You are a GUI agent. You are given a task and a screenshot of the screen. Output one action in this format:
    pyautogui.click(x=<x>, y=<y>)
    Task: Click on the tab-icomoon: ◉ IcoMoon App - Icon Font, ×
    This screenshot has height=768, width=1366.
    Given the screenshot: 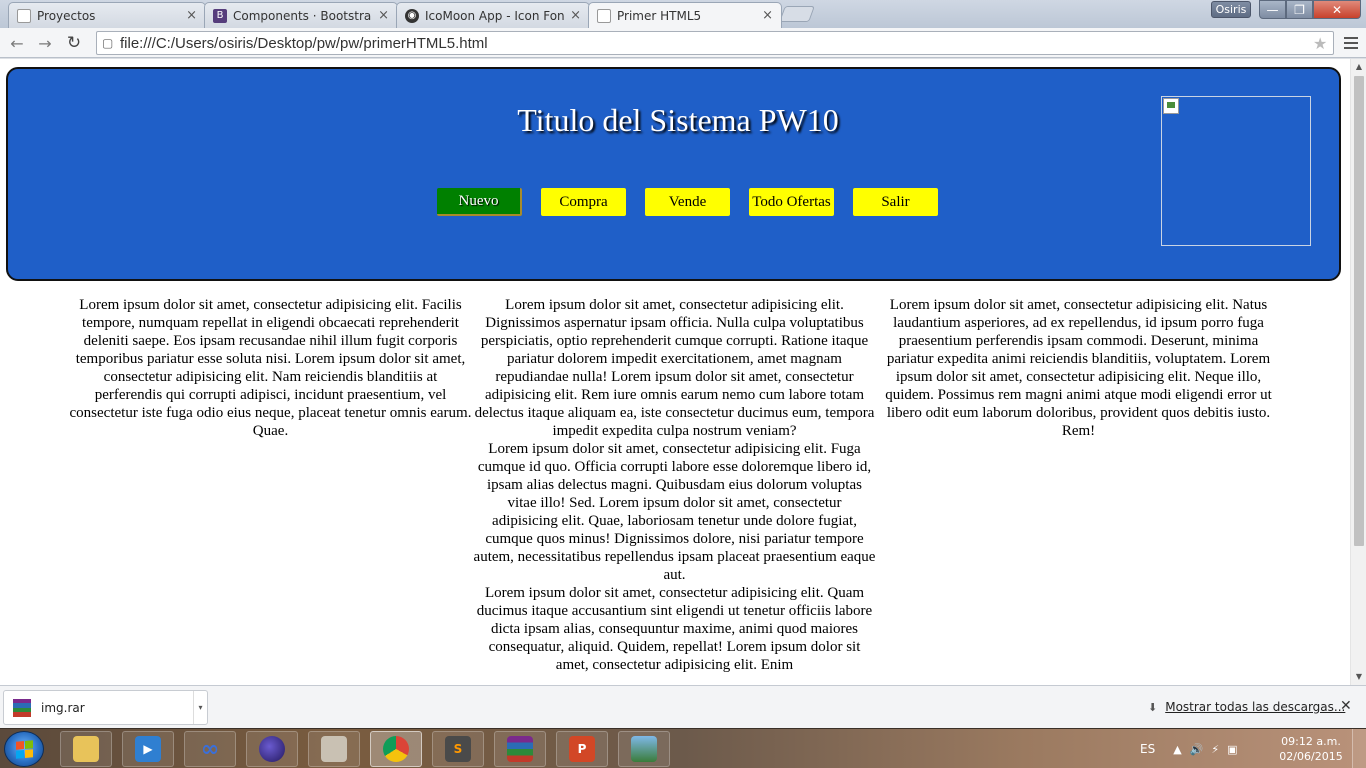 What is the action you would take?
    pyautogui.click(x=493, y=15)
    